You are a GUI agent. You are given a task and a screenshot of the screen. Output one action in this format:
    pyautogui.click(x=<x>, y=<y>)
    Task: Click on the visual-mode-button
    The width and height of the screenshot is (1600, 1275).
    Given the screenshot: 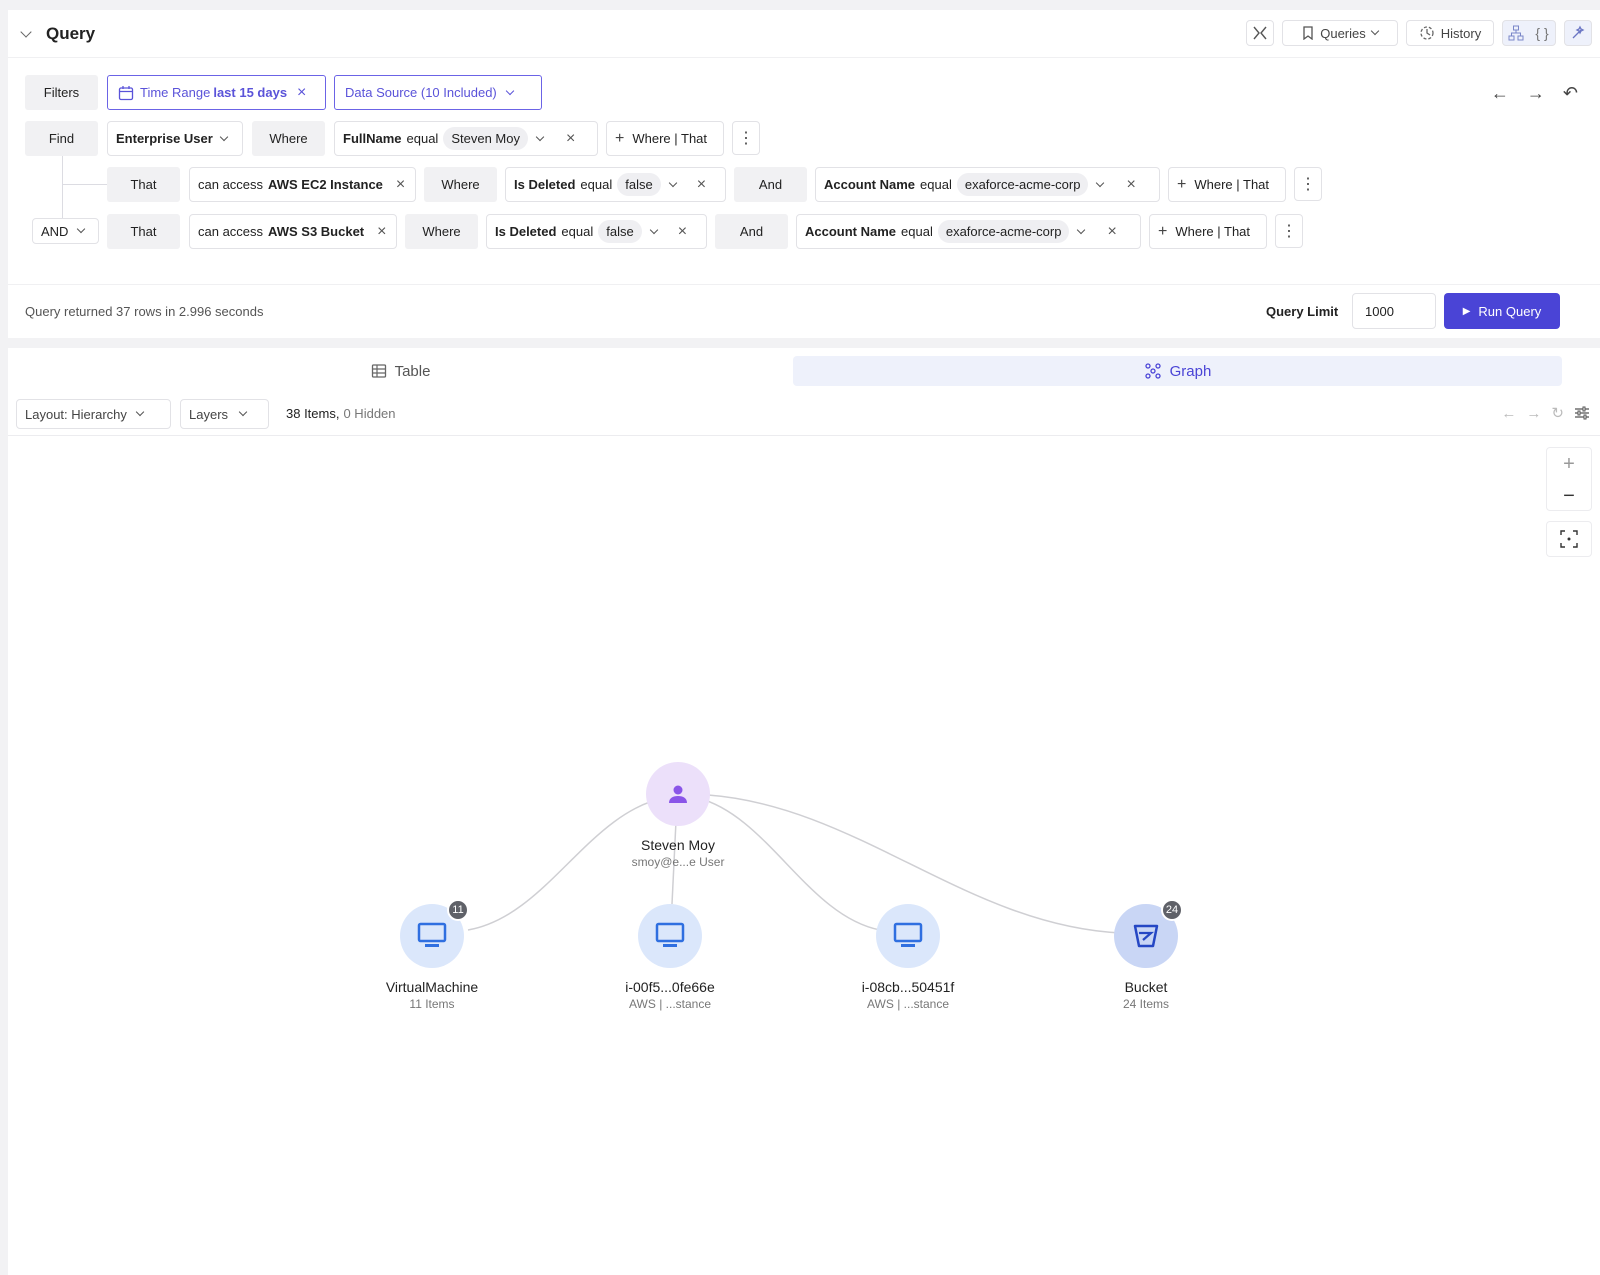 What is the action you would take?
    pyautogui.click(x=1516, y=33)
    